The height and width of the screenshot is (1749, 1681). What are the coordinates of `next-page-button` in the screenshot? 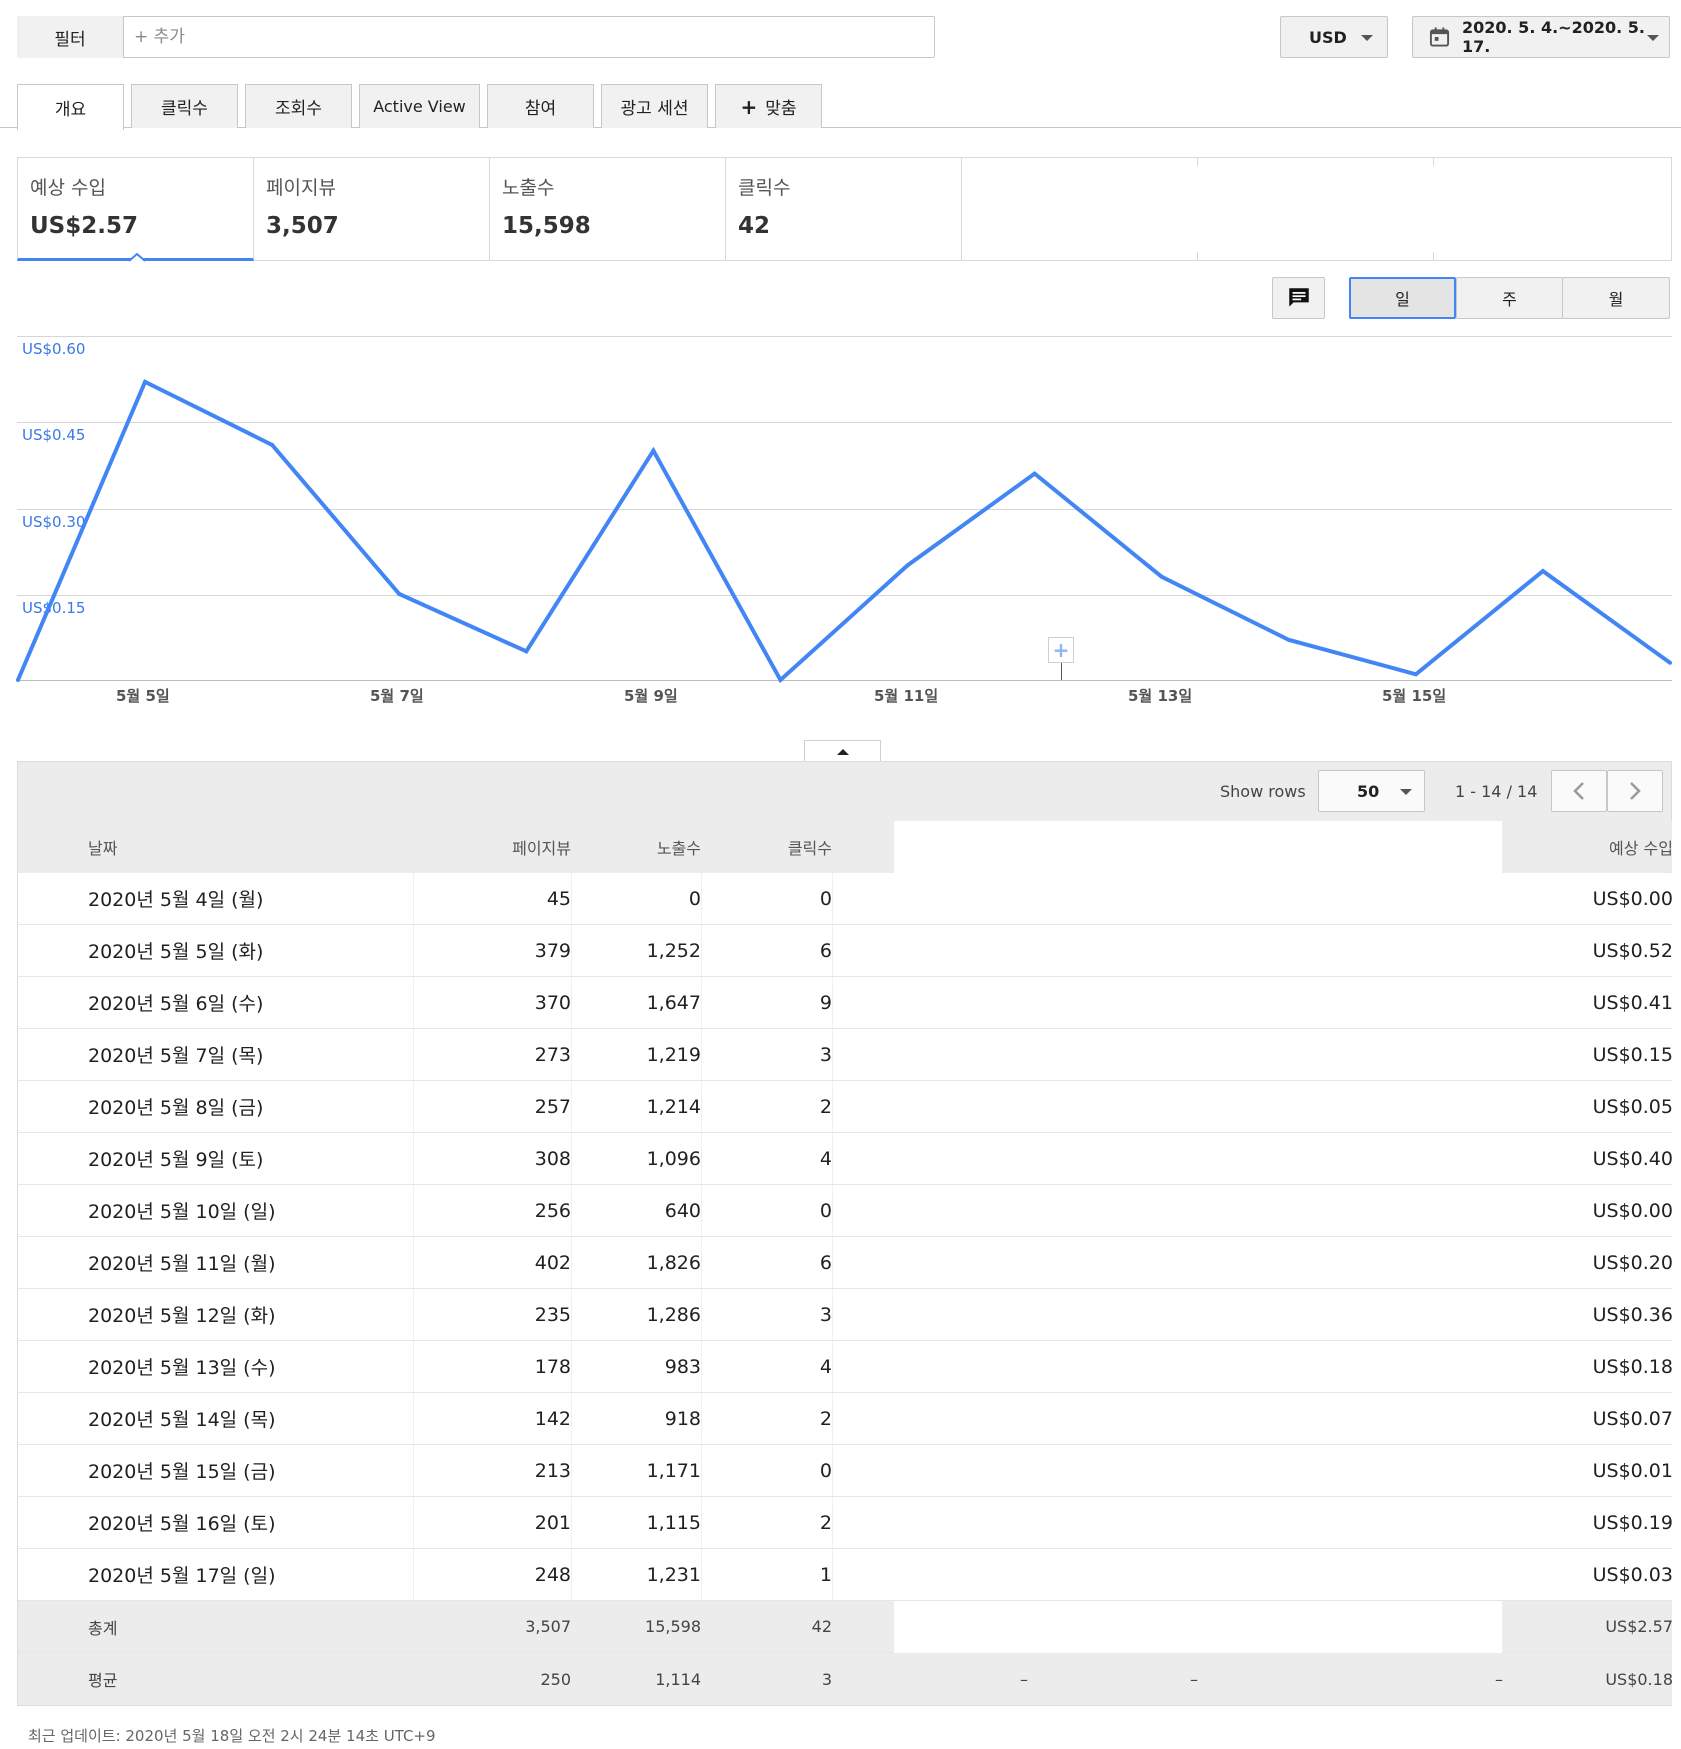 It's located at (1635, 791).